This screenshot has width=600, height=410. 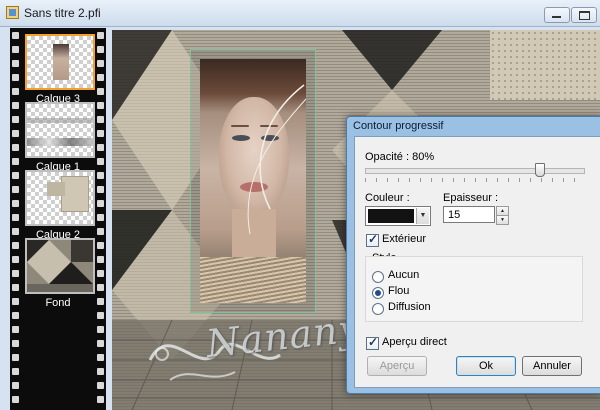 I want to click on window-title: Sans titre 2.pfi, so click(x=62, y=13).